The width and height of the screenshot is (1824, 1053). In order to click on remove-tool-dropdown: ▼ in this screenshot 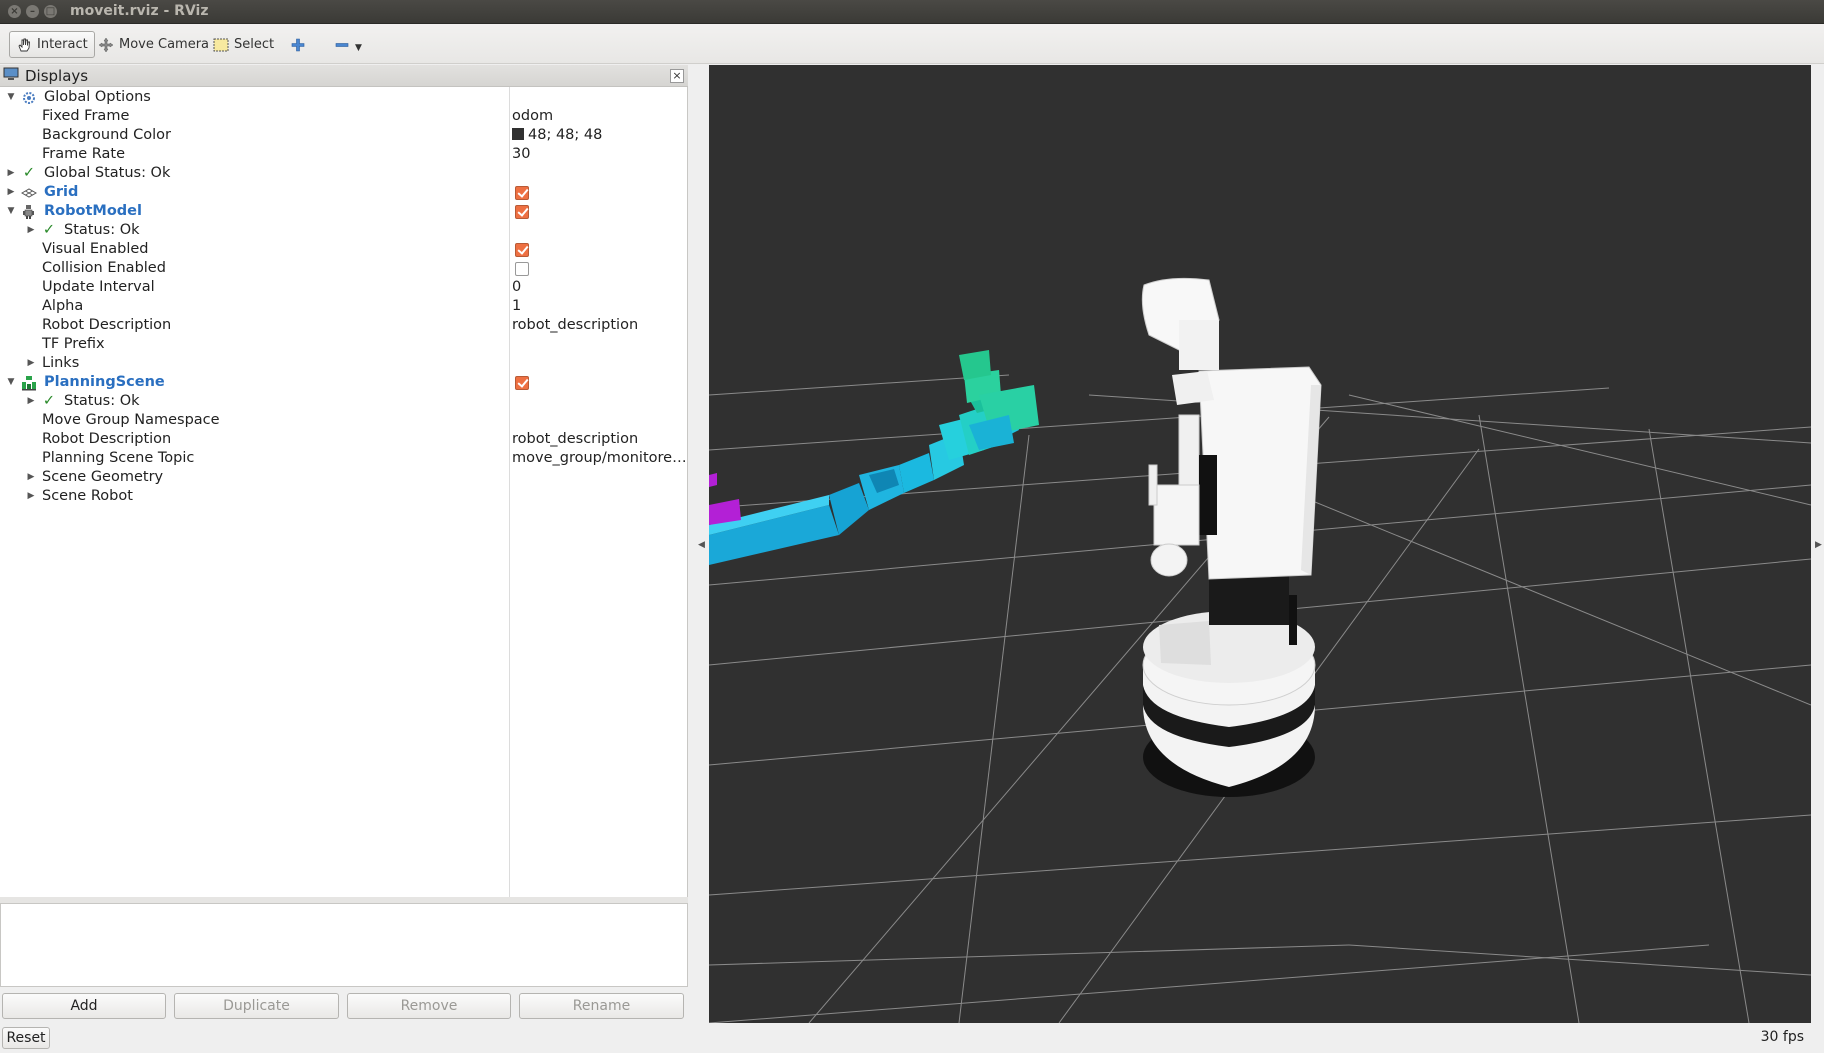, I will do `click(348, 44)`.